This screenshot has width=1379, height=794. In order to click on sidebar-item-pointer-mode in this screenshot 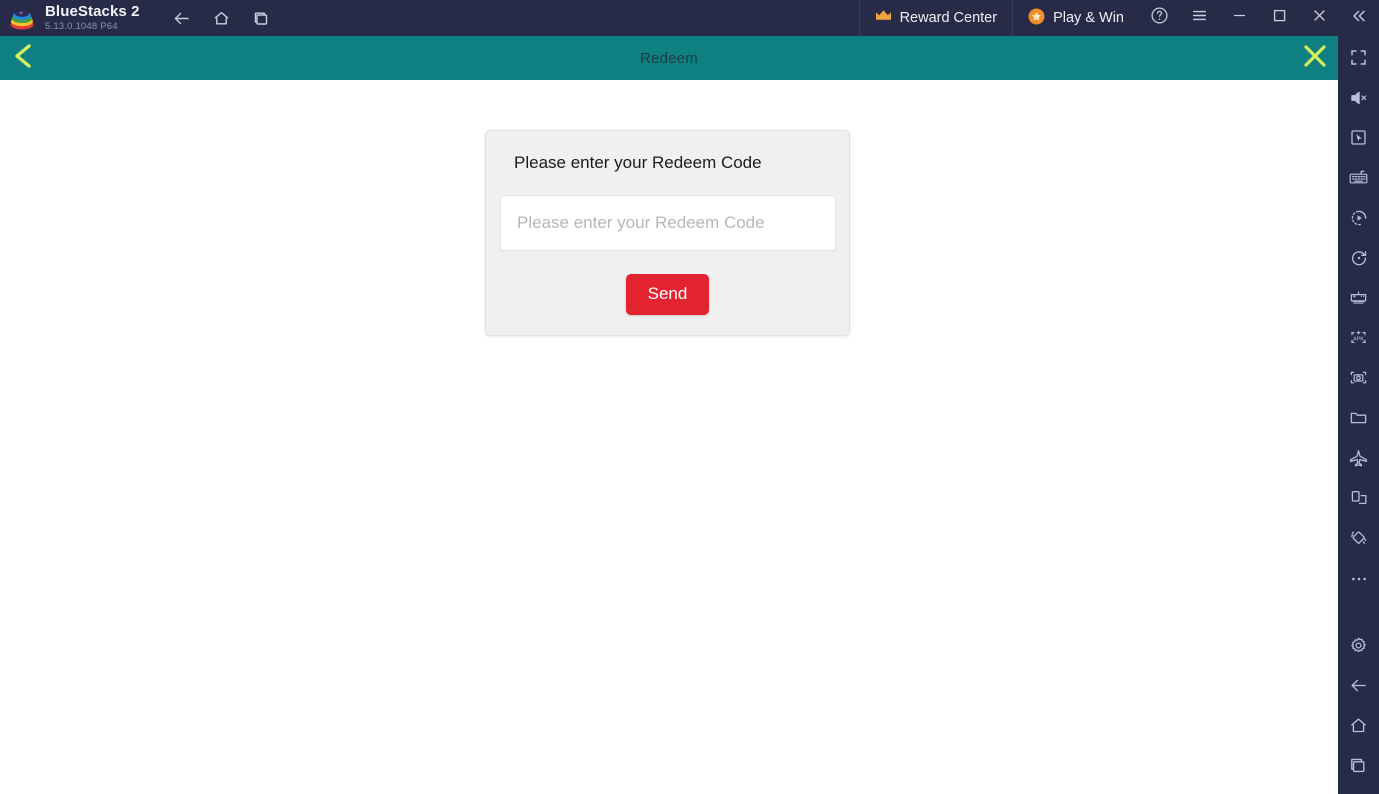, I will do `click(1358, 140)`.